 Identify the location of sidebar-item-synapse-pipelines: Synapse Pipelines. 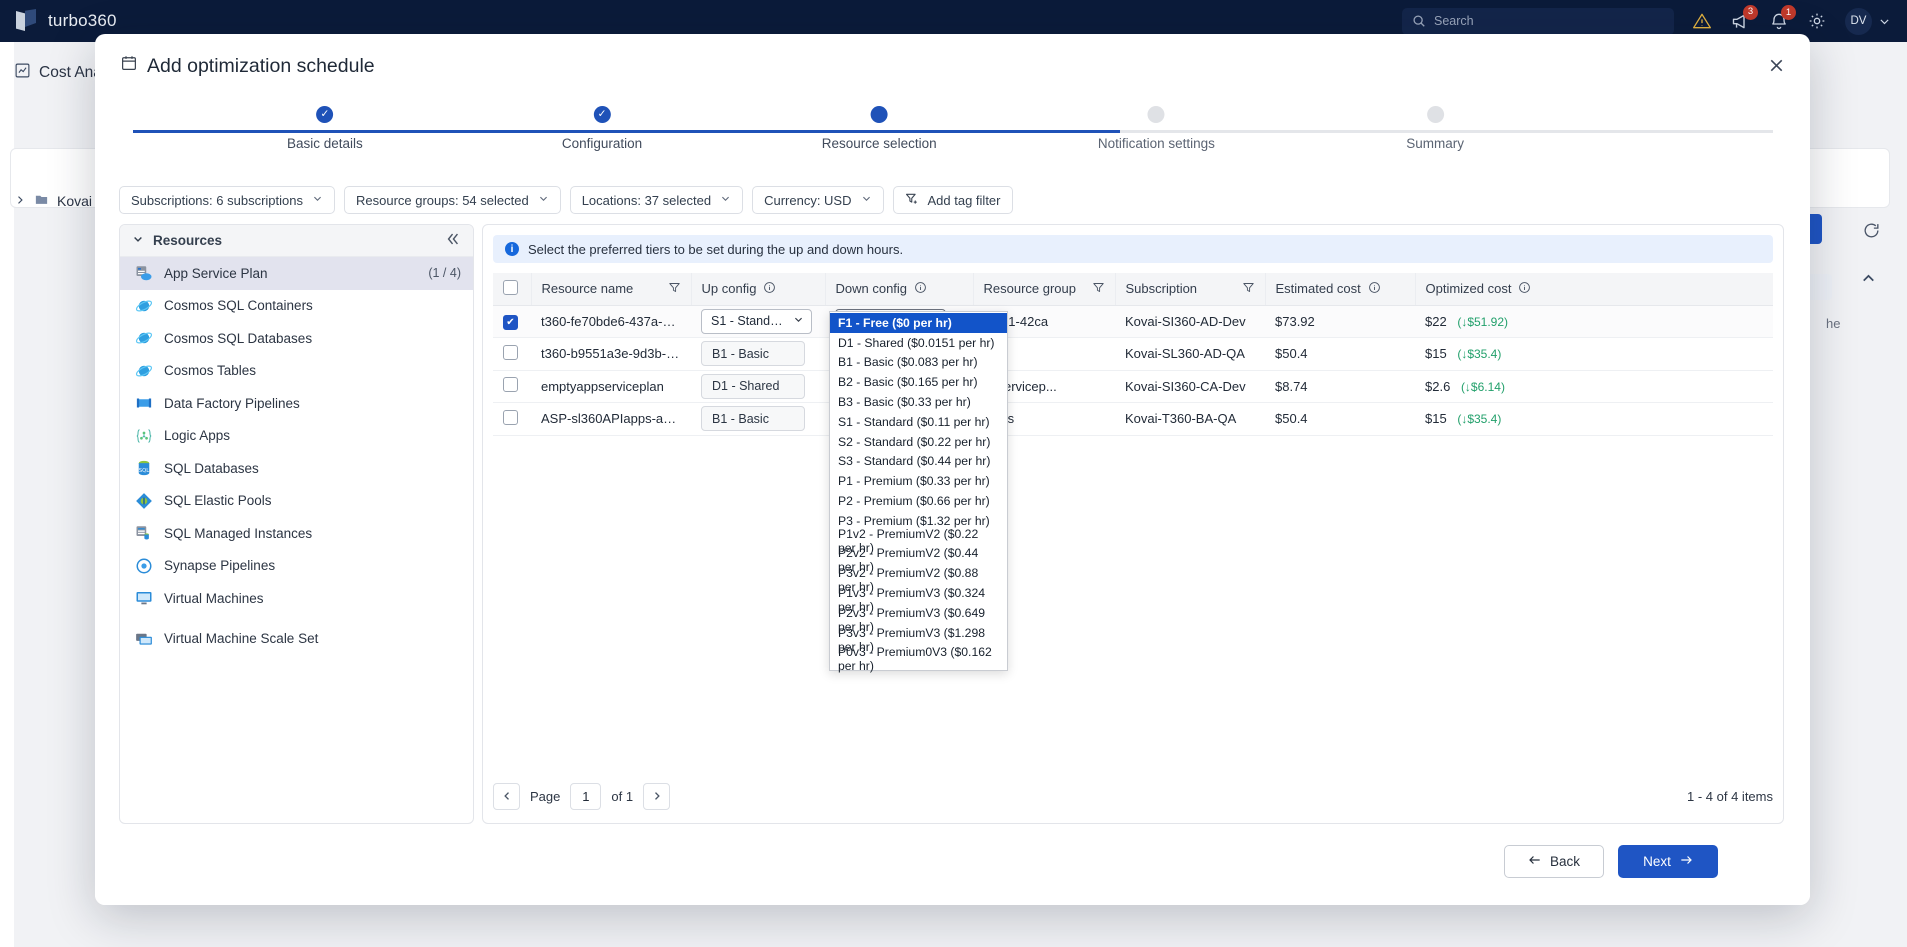
(296, 566).